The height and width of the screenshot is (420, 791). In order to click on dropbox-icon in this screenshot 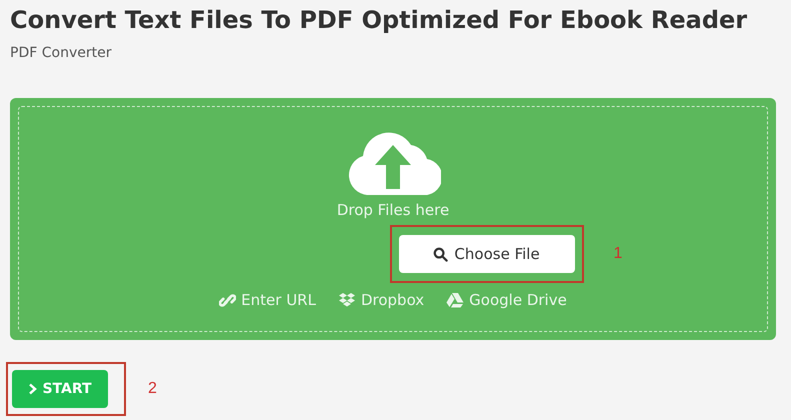, I will do `click(347, 300)`.